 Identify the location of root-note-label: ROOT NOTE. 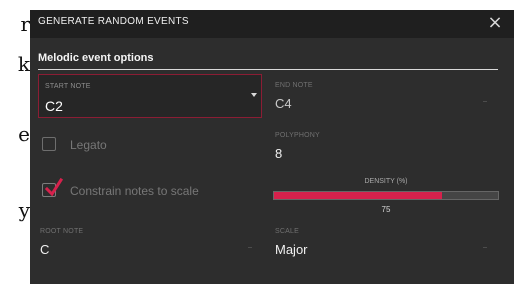
(62, 231).